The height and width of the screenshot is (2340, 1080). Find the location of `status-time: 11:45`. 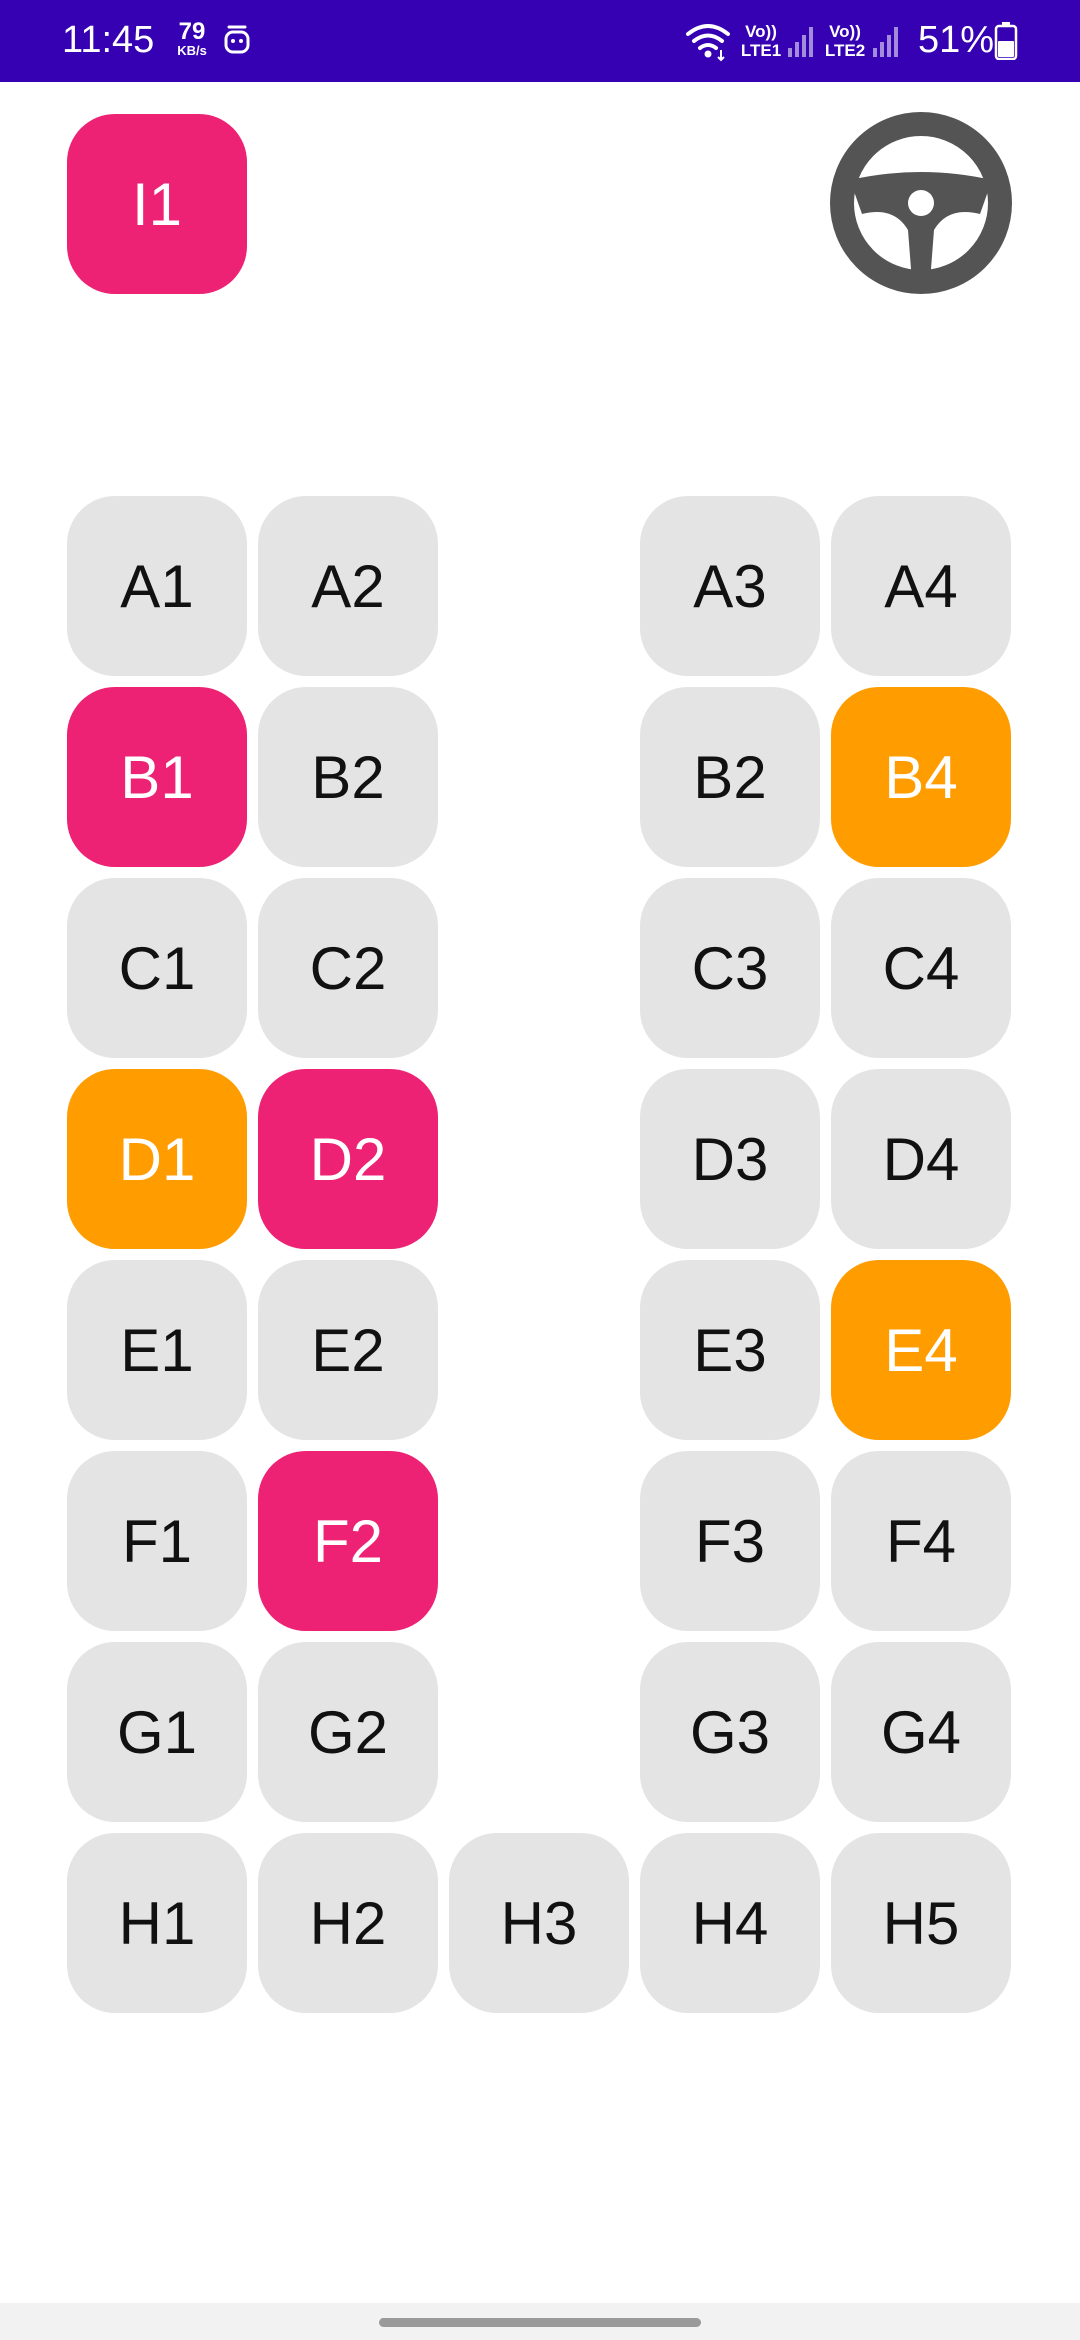

status-time: 11:45 is located at coordinates (108, 40).